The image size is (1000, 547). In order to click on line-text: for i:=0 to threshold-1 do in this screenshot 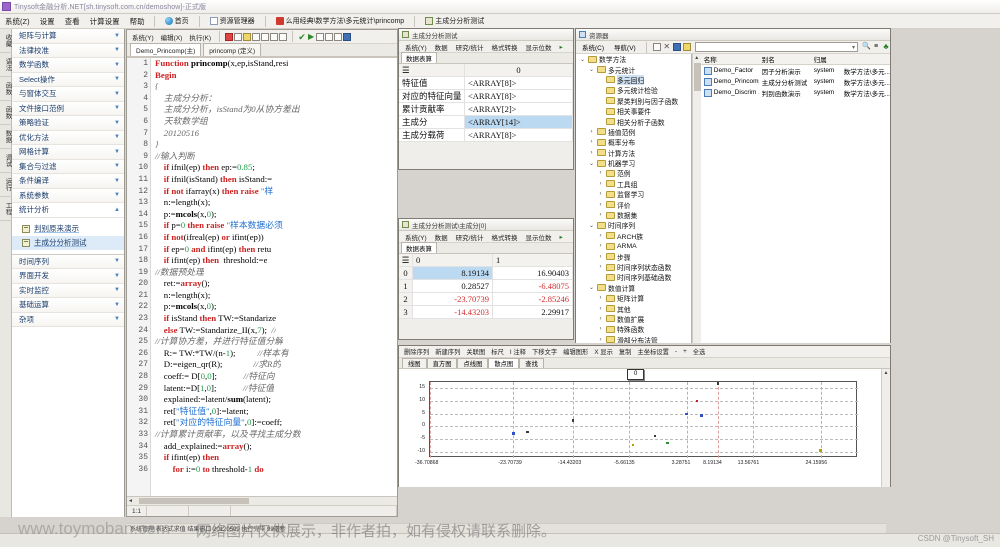, I will do `click(207, 470)`.